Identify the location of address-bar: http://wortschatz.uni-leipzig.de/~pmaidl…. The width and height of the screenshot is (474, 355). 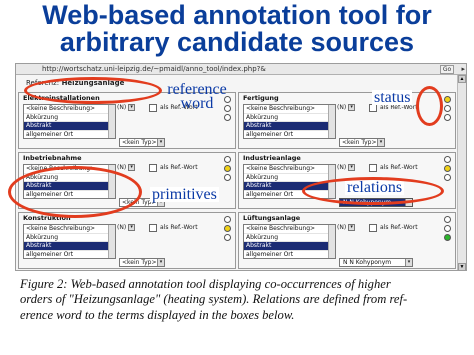
(241, 69).